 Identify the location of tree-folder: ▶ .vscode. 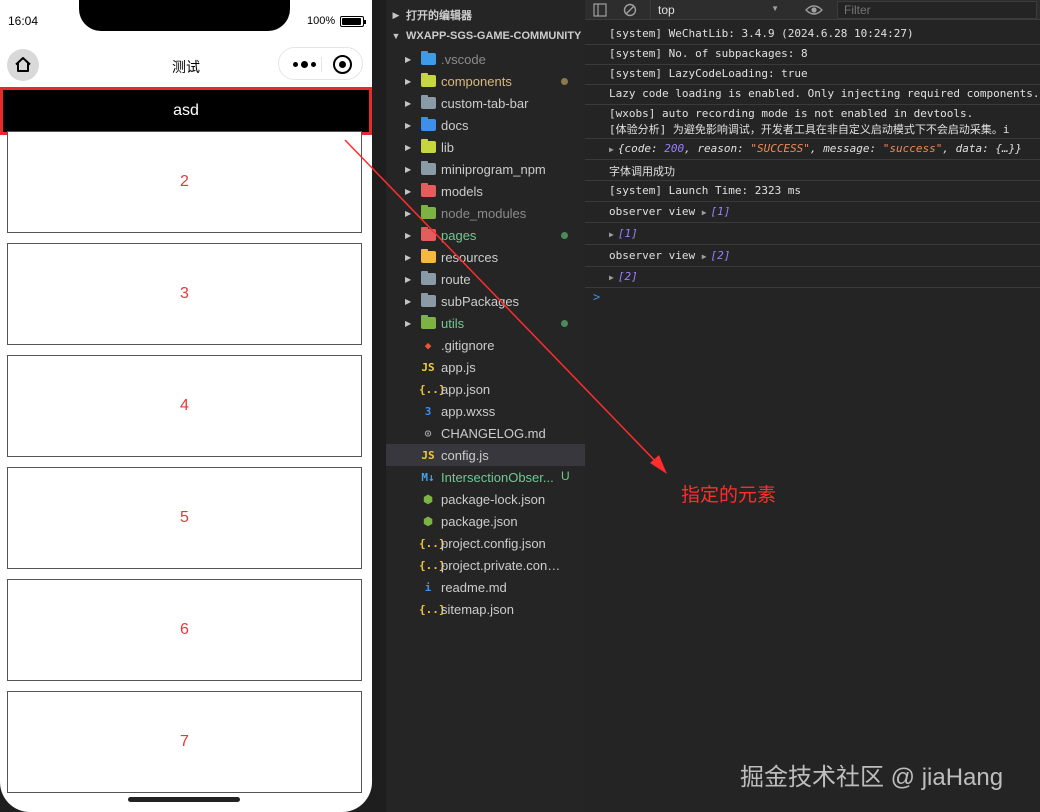
(485, 59).